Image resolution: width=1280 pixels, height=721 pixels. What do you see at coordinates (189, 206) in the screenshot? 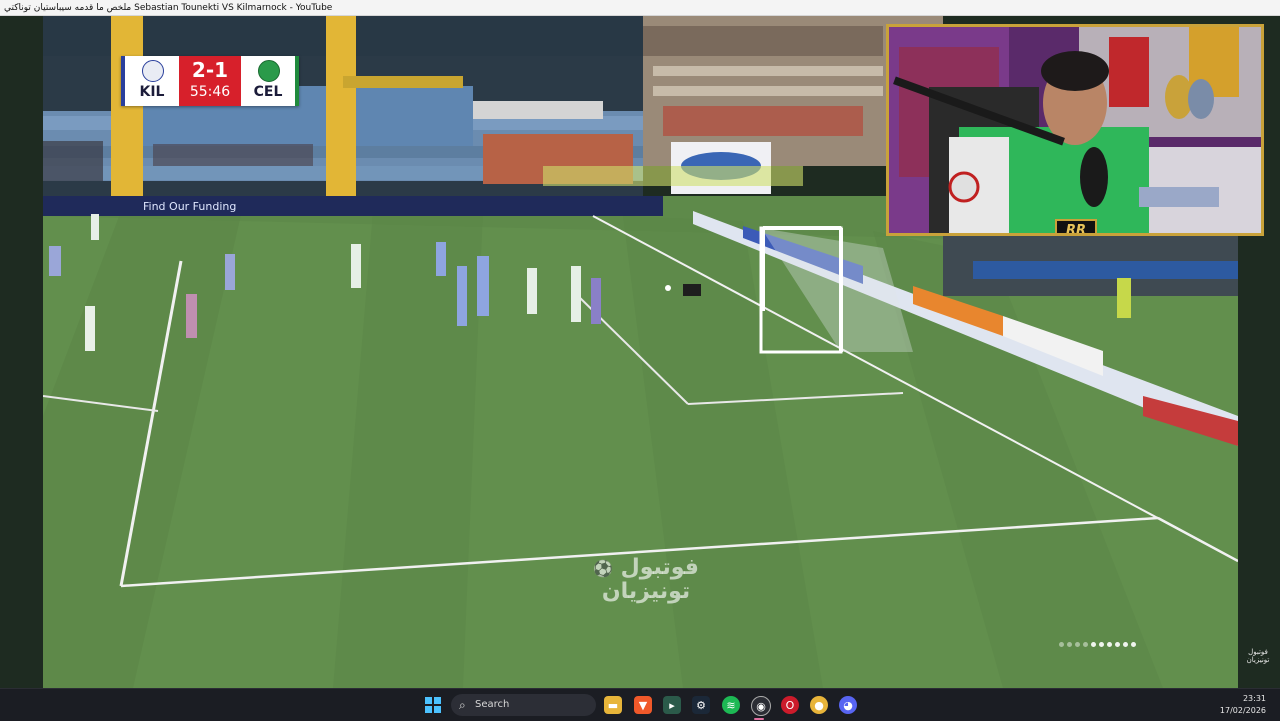
I see `ad-board-text-left: Find Our Funding` at bounding box center [189, 206].